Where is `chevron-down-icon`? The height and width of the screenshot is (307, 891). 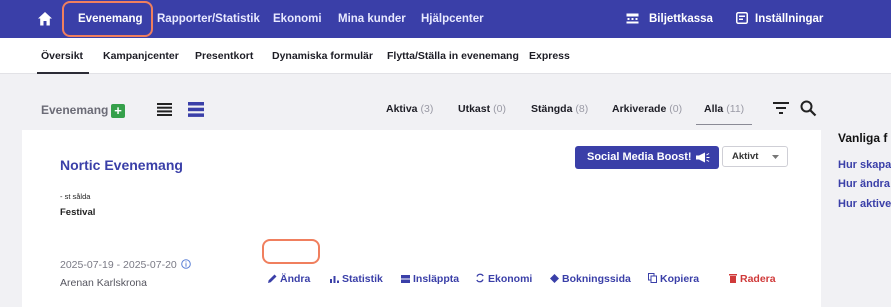 chevron-down-icon is located at coordinates (775, 157).